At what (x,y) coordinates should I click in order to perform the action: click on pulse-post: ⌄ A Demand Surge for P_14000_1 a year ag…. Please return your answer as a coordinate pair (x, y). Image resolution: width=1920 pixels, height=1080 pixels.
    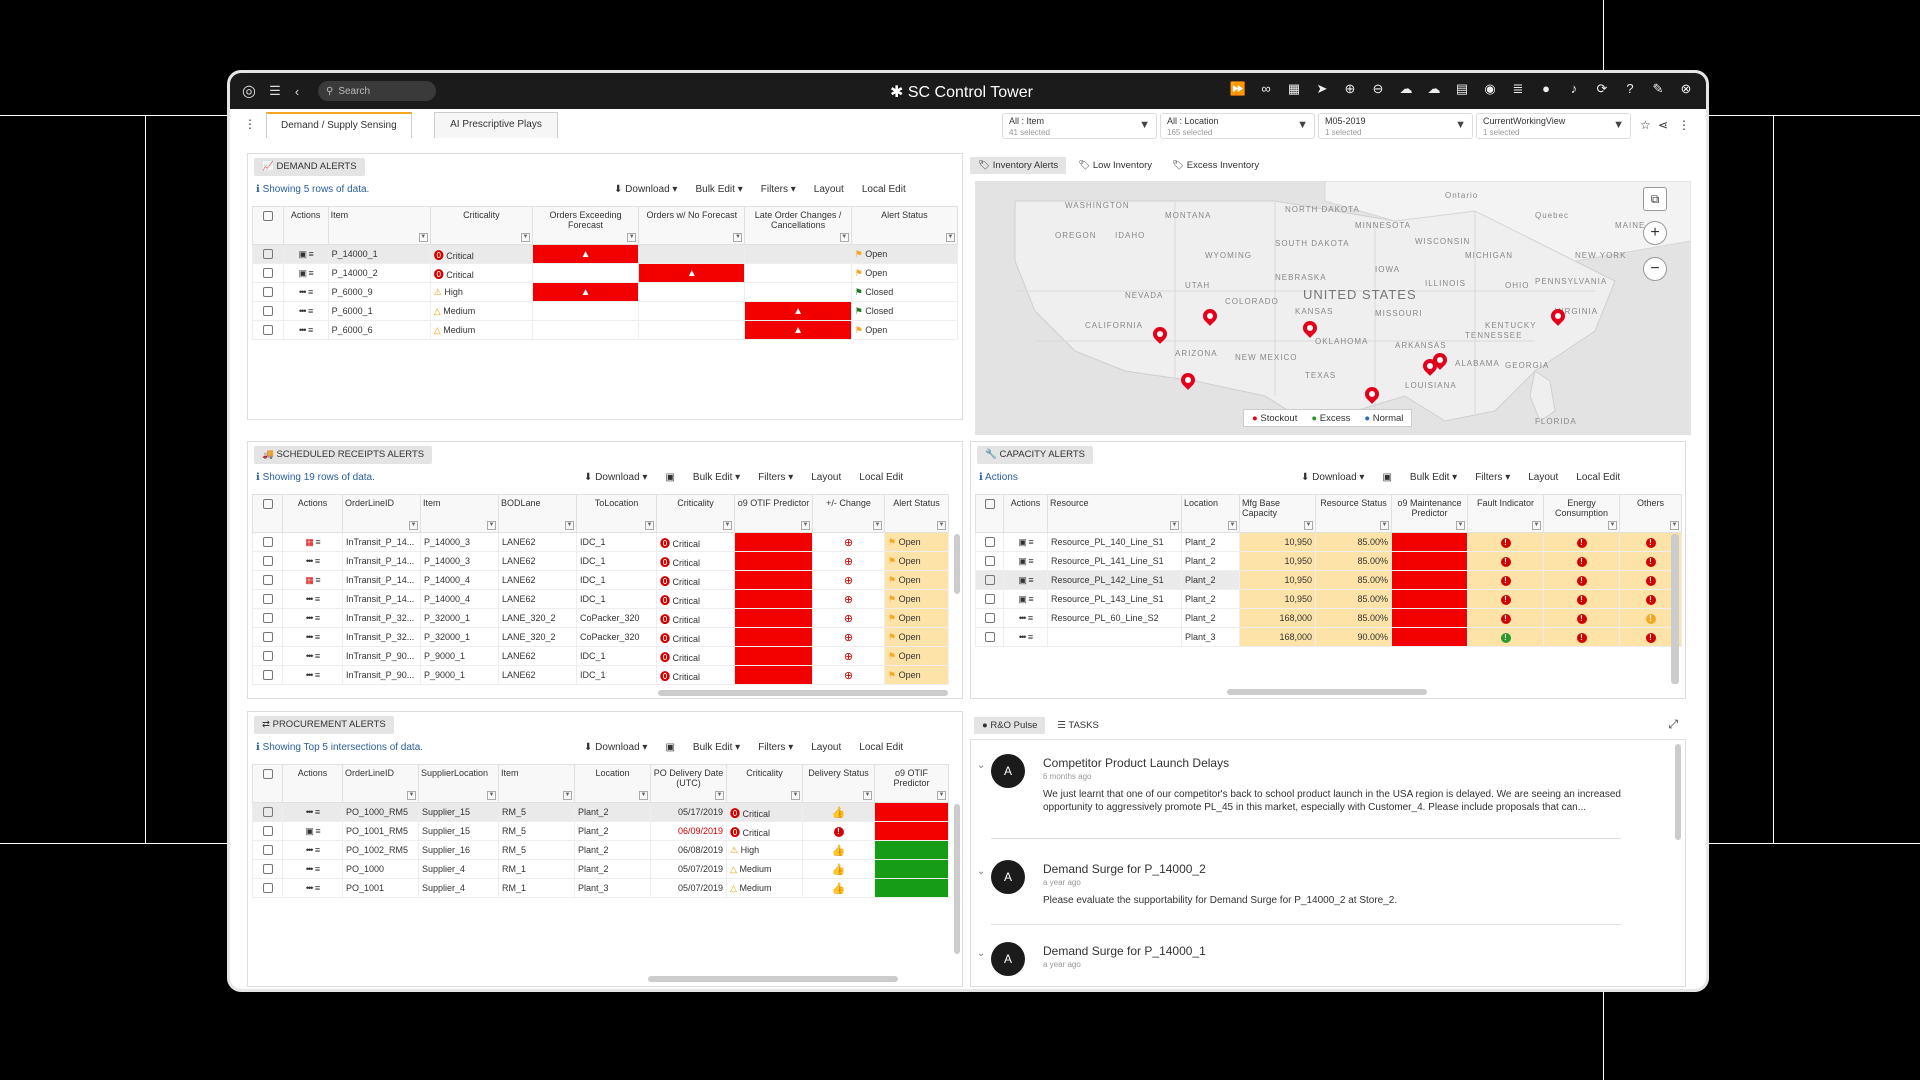
    Looking at the image, I should click on (1304, 964).